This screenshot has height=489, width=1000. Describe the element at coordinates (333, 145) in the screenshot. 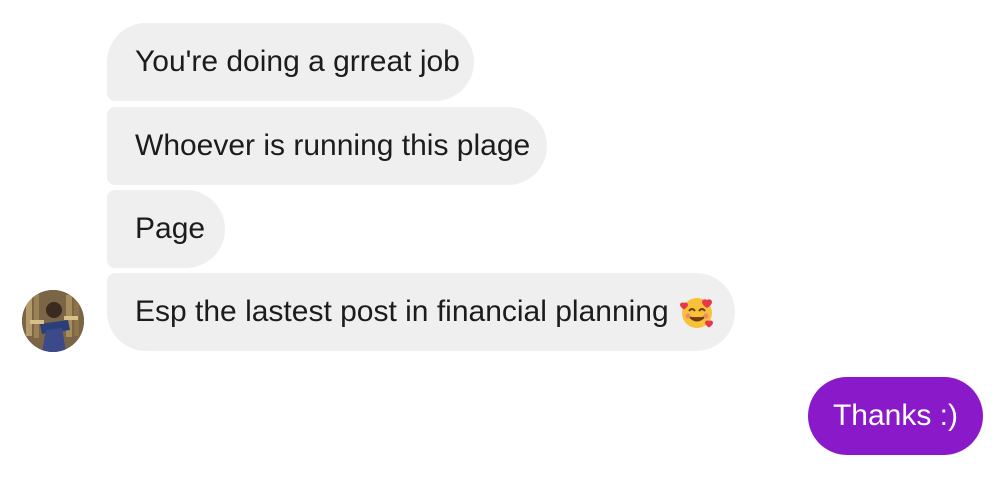

I see `message-text: Whoever is running this plage` at that location.